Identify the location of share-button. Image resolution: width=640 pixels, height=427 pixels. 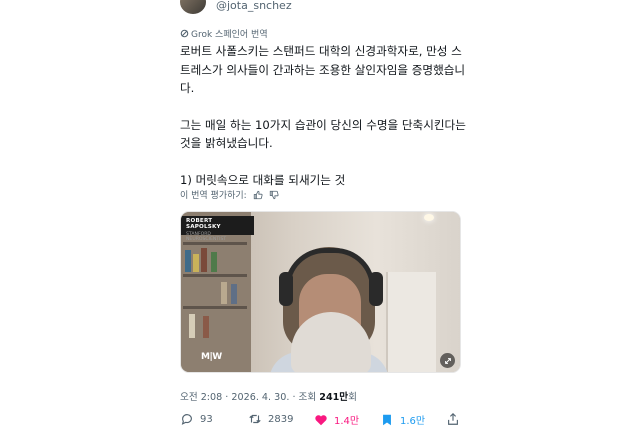
(453, 419).